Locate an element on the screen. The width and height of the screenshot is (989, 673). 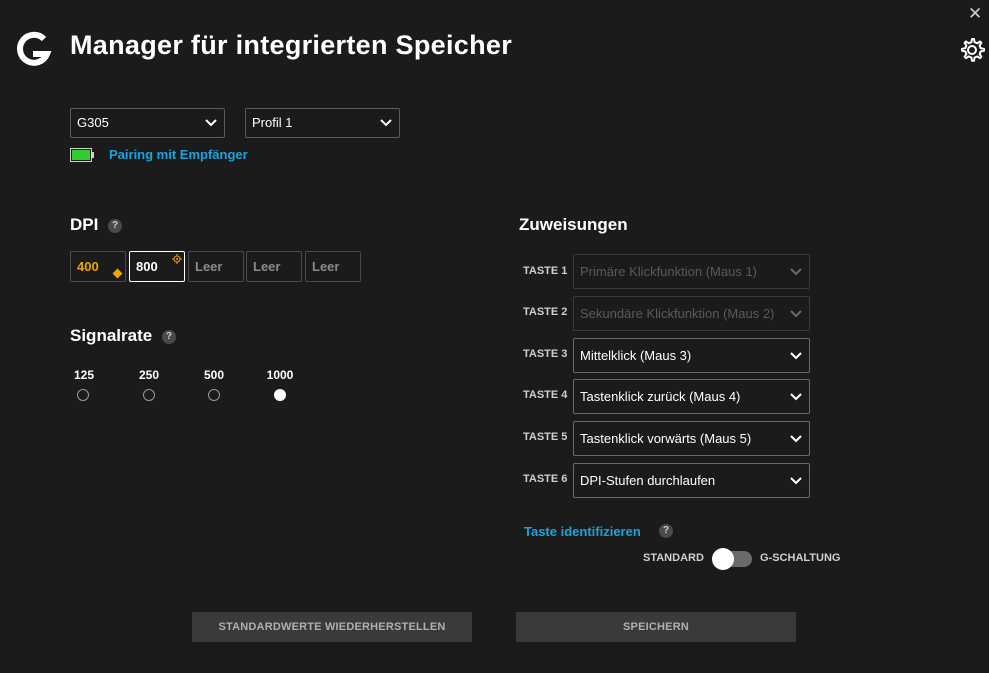
key-label-6: TASTE 6 is located at coordinates (545, 479).